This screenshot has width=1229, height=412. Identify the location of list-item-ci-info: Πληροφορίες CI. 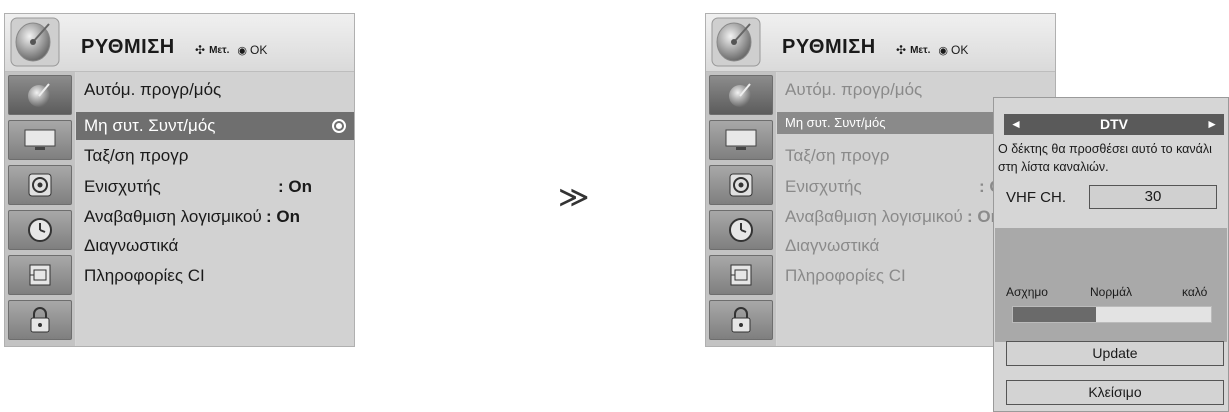
(215, 276).